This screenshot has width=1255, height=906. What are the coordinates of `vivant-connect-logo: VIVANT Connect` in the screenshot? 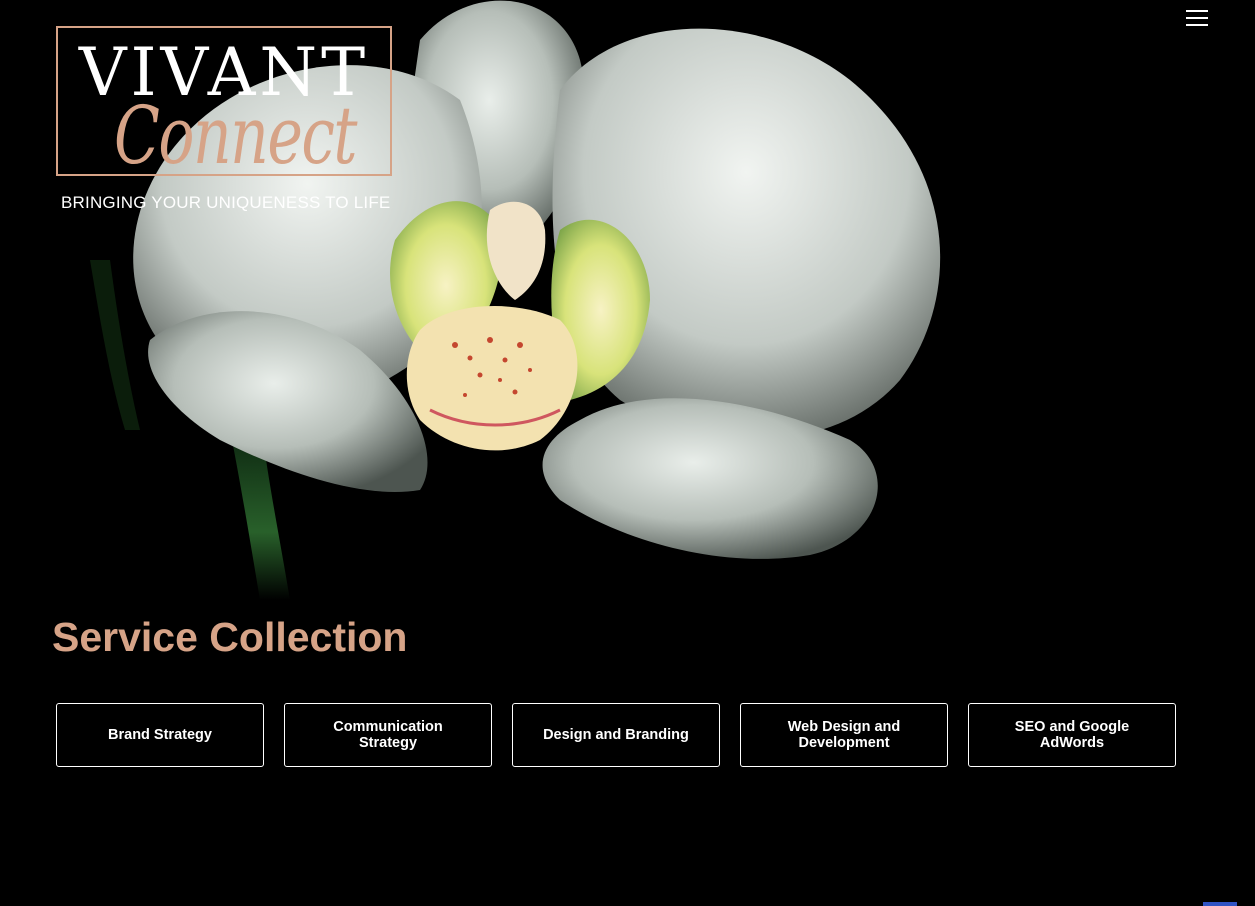 It's located at (224, 104).